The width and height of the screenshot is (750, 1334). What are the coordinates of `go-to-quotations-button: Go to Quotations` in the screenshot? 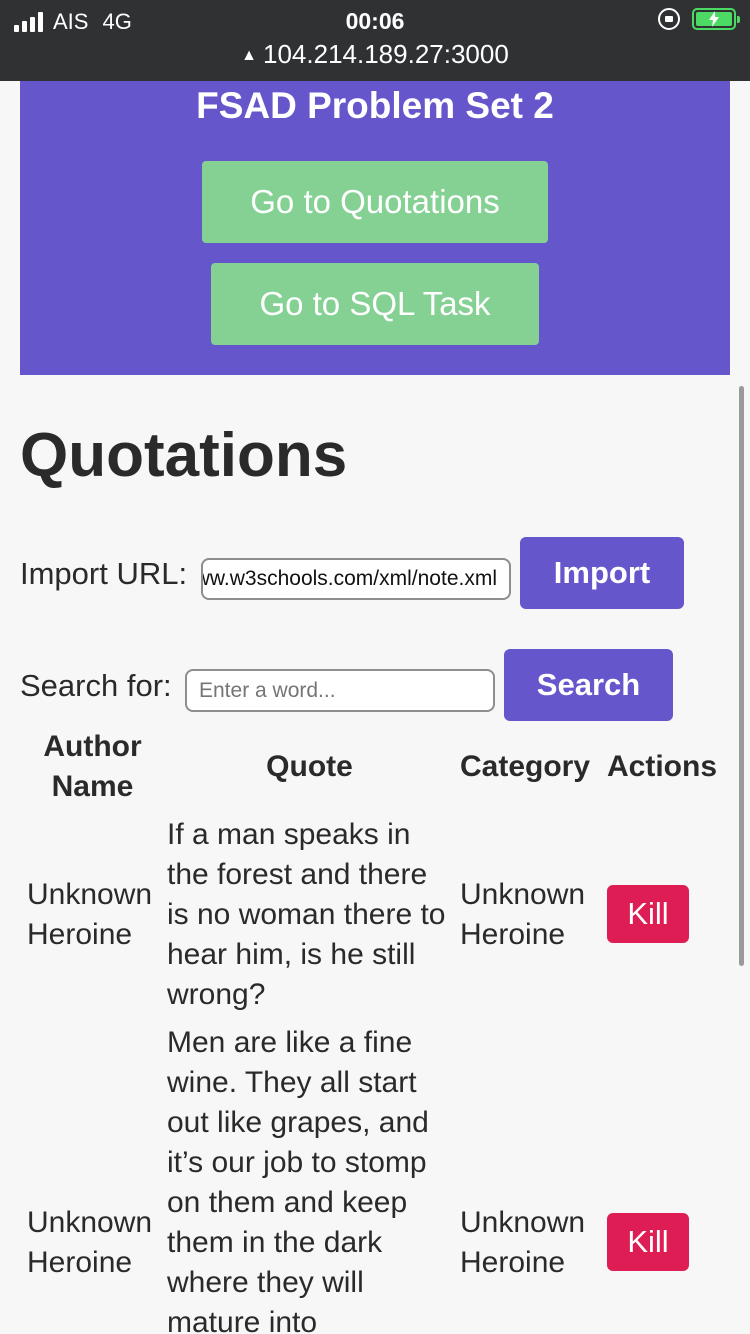 It's located at (375, 202).